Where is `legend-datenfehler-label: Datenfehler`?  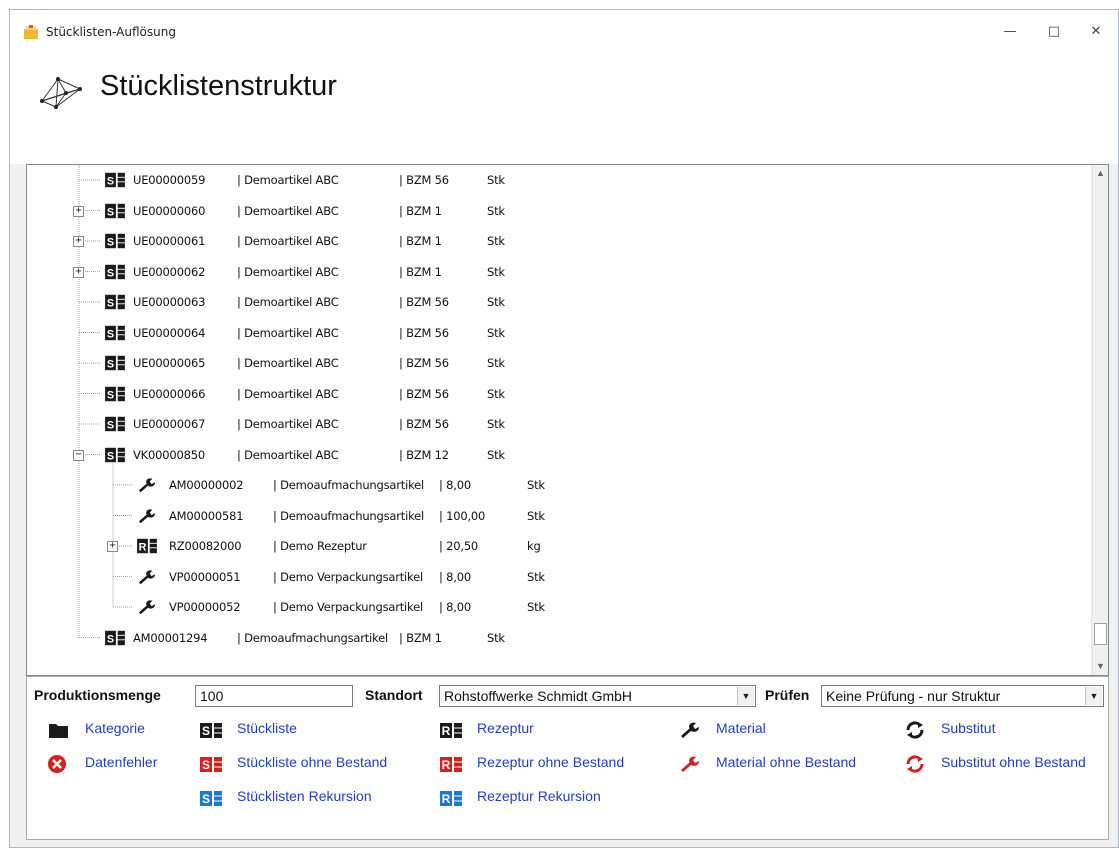 legend-datenfehler-label: Datenfehler is located at coordinates (121, 762).